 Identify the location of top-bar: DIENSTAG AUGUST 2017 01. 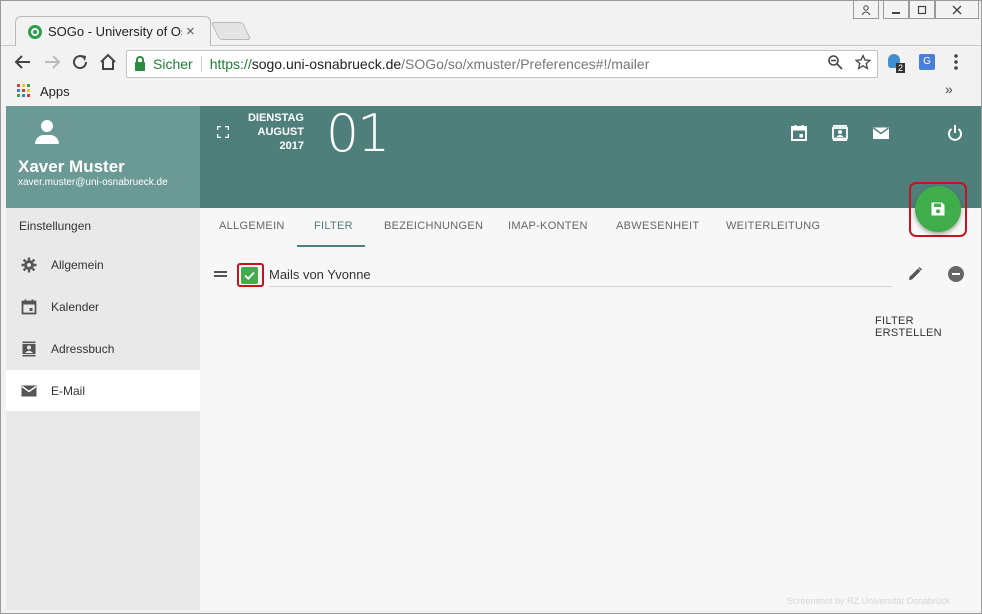
(590, 156).